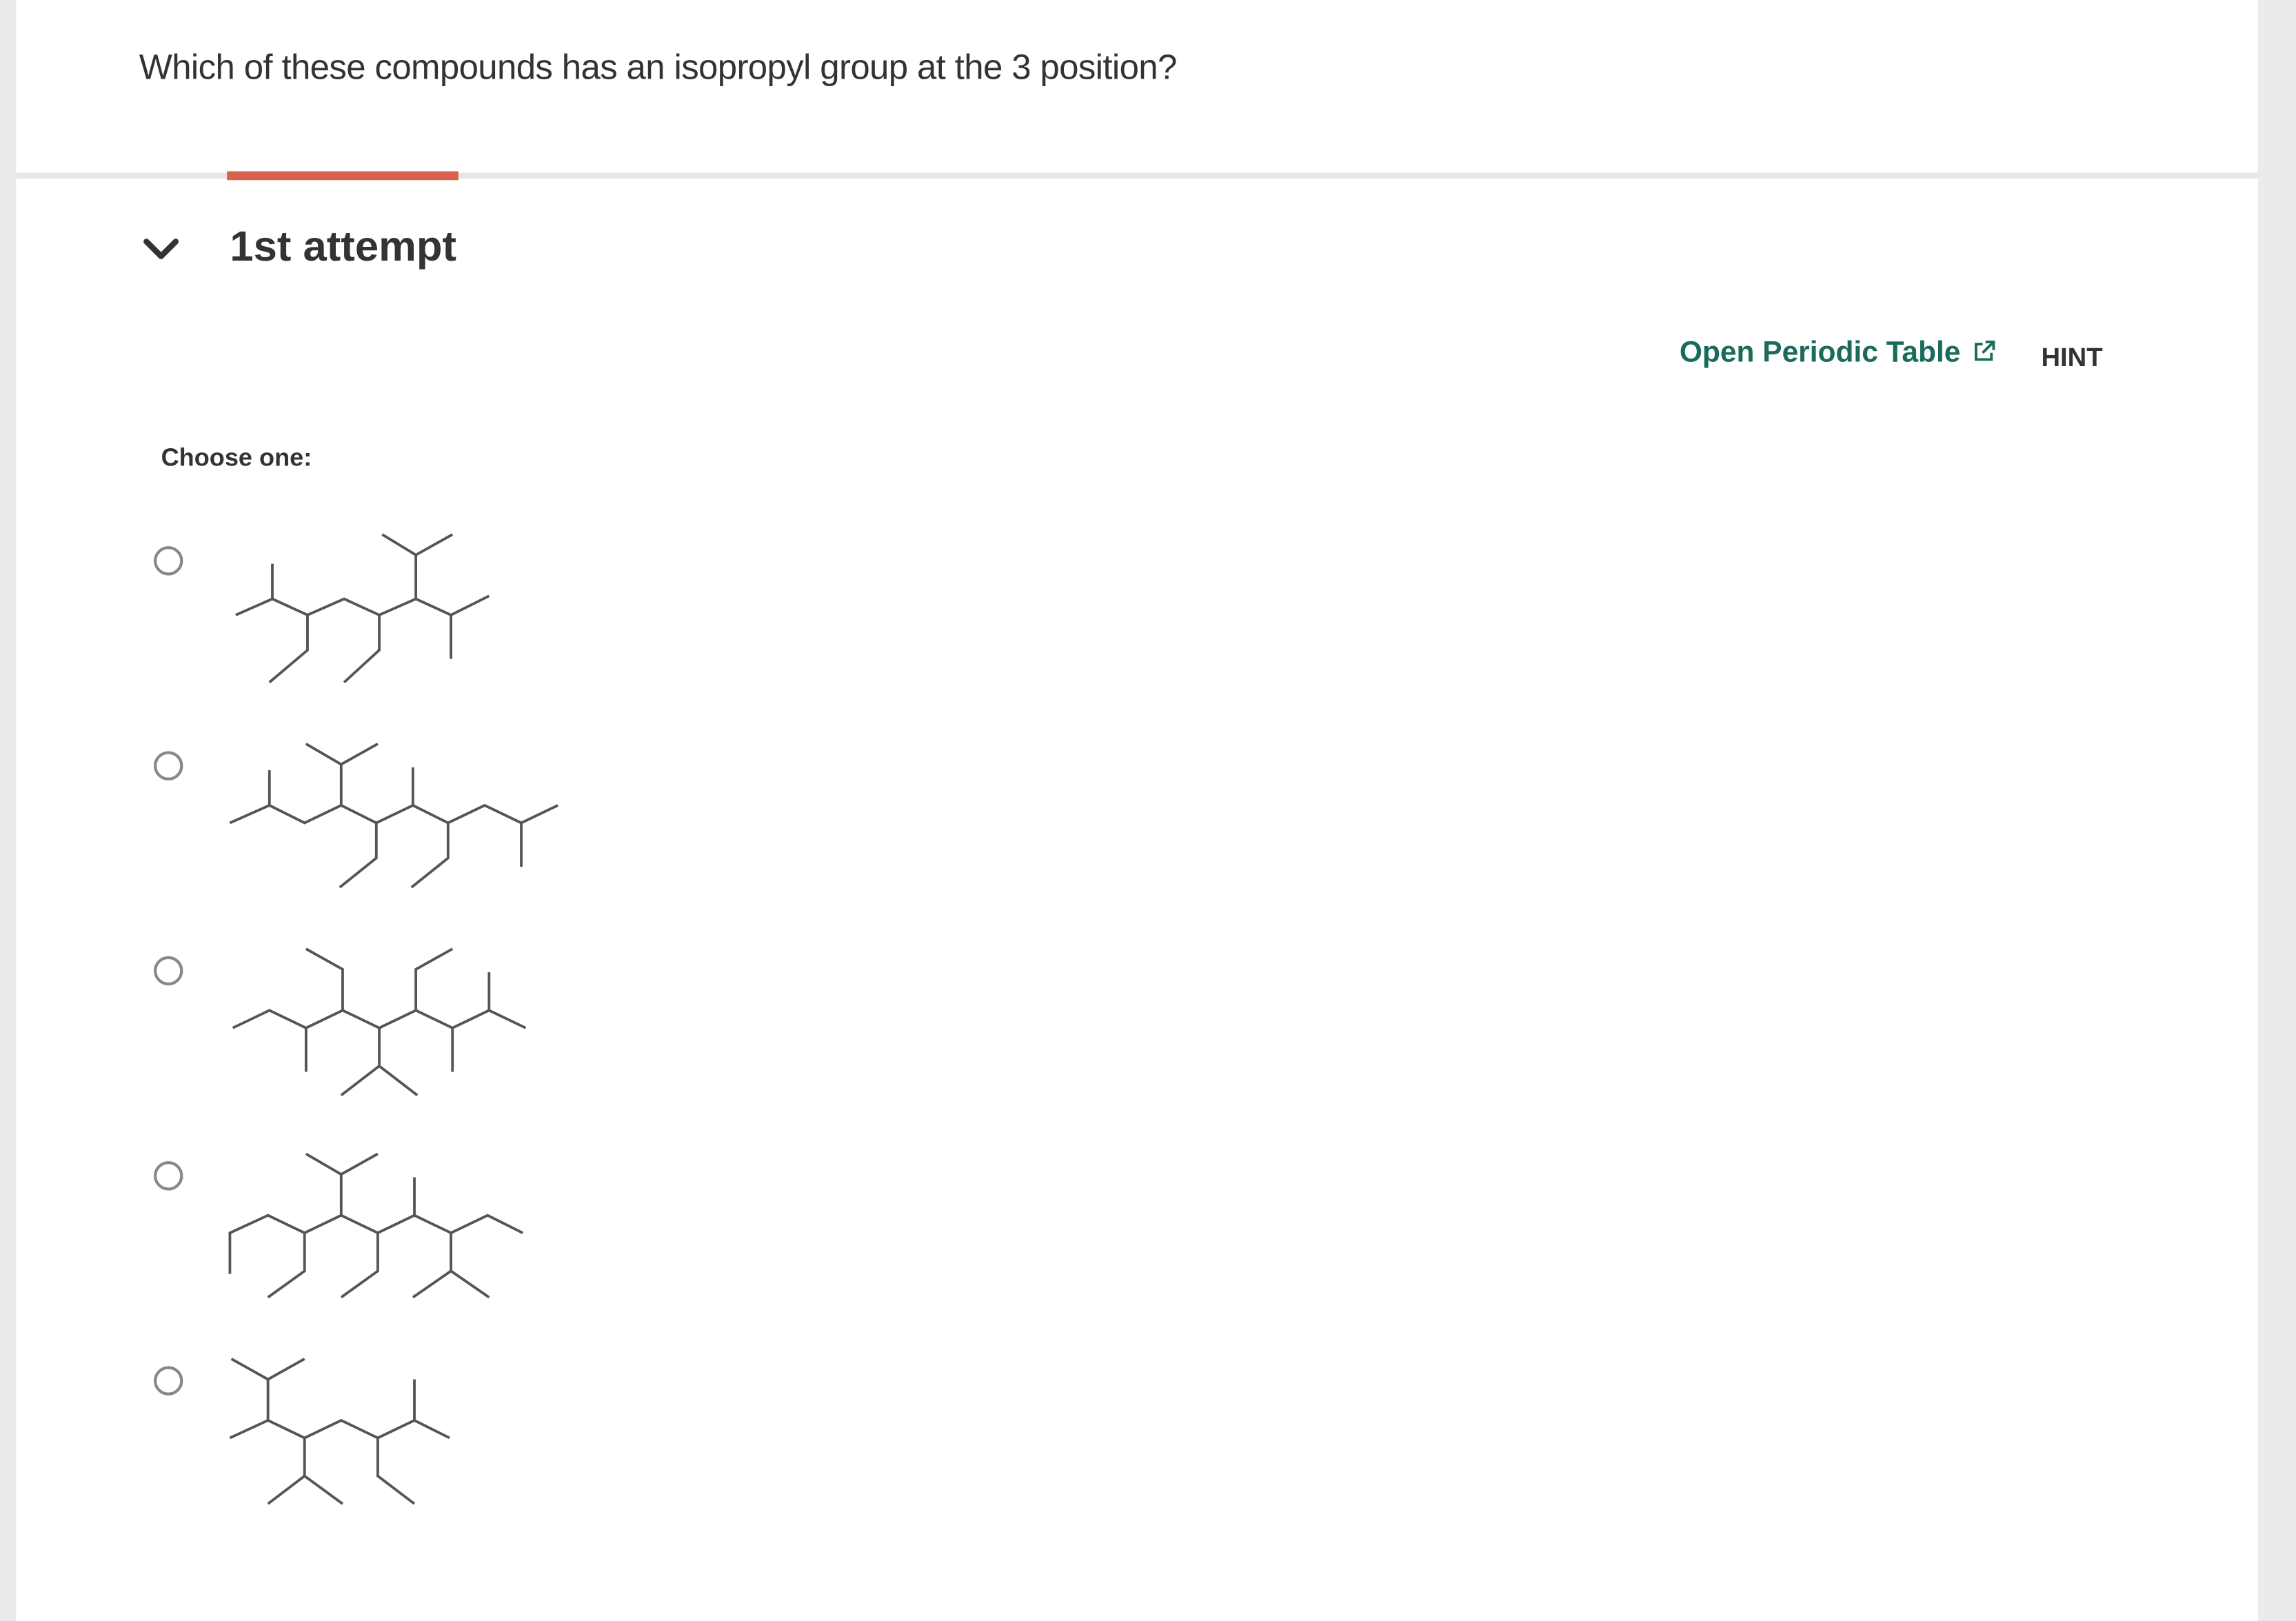  Describe the element at coordinates (1820, 353) in the screenshot. I see `open-periodic-table-label: Open Periodic Table` at that location.